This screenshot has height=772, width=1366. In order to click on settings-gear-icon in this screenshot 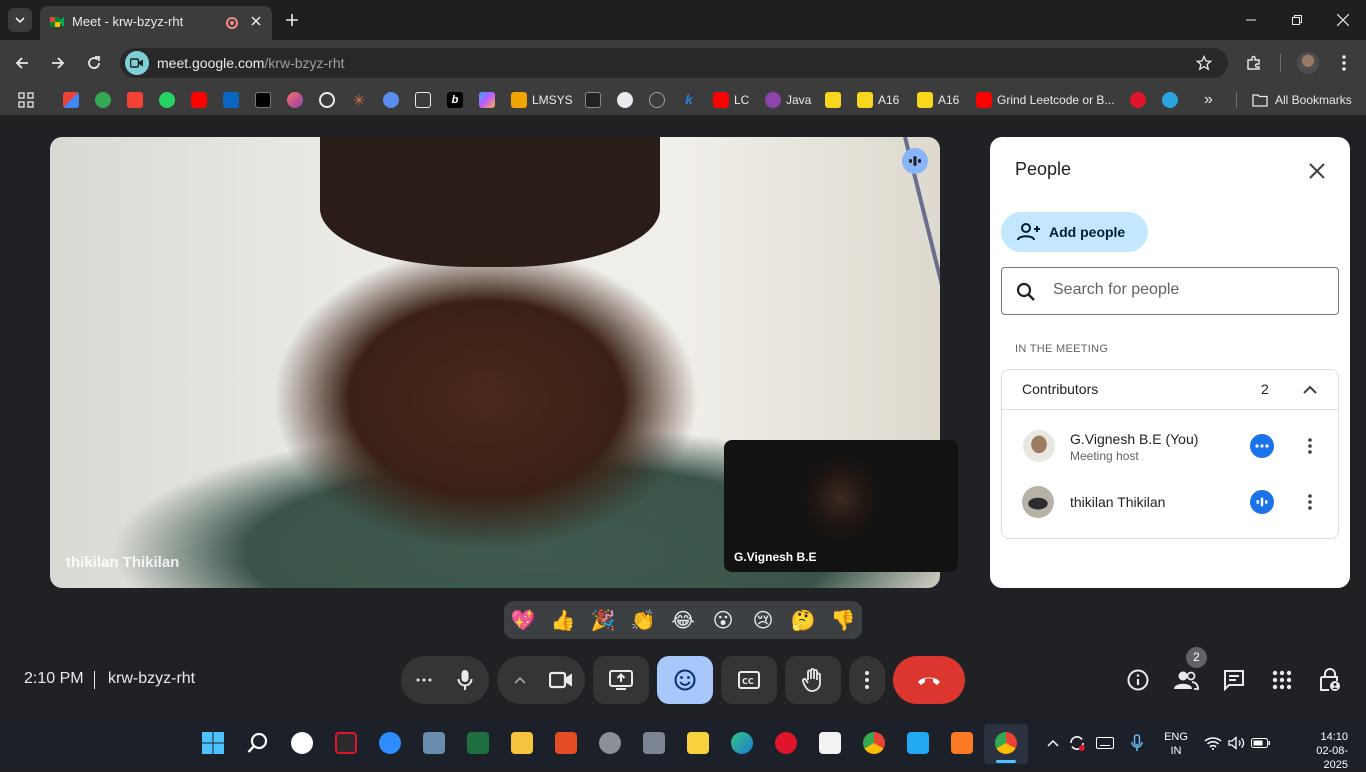, I will do `click(610, 743)`.